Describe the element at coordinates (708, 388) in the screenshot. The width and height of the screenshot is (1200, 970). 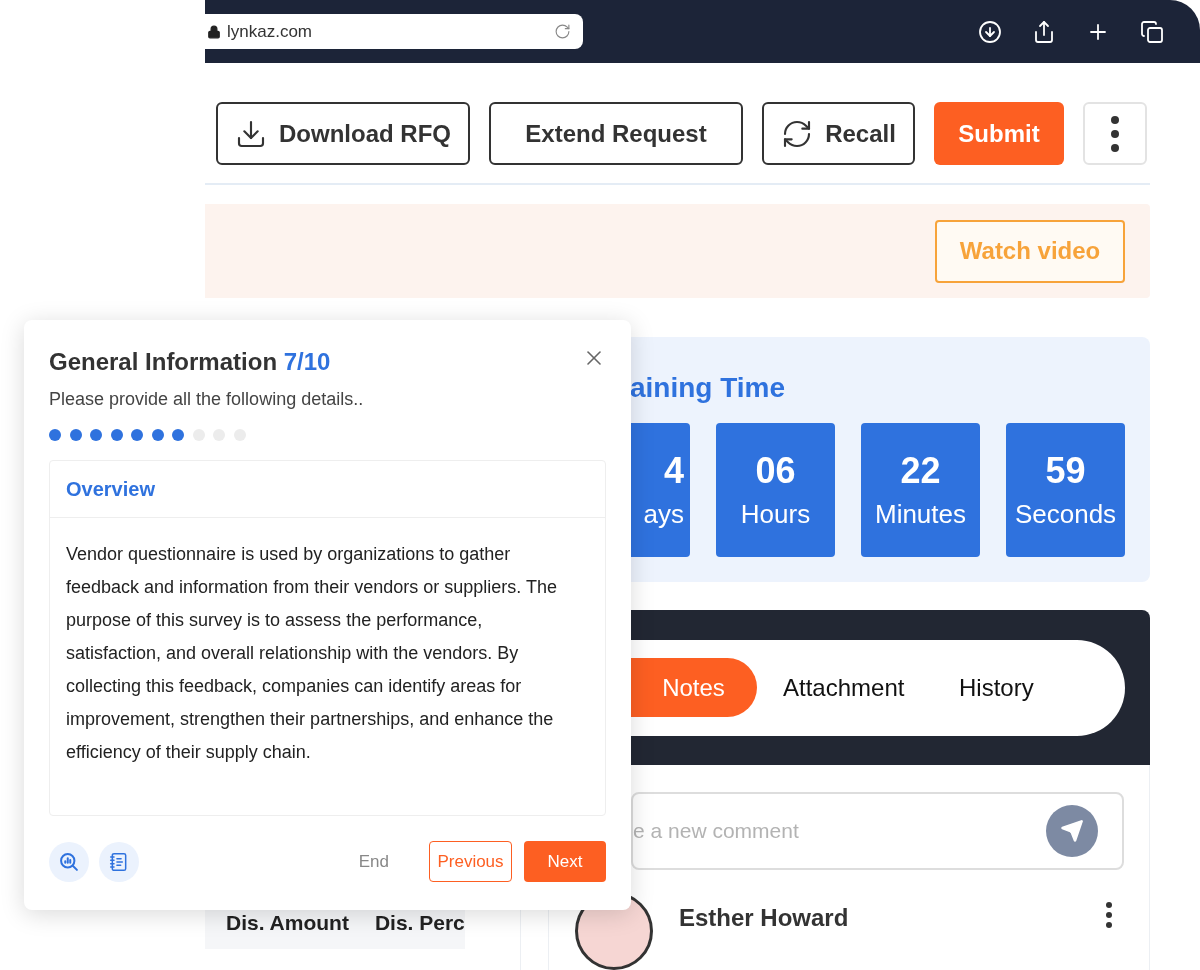
I see `timer-title: aining Time` at that location.